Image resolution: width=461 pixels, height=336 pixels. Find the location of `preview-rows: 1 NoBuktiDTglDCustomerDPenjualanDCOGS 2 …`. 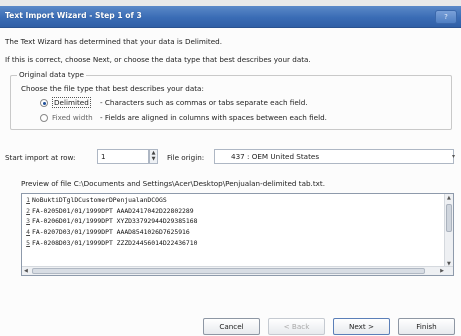

preview-rows: 1 NoBuktiDTglDCustomerDPenjualanDCOGS 2 … is located at coordinates (234, 221).